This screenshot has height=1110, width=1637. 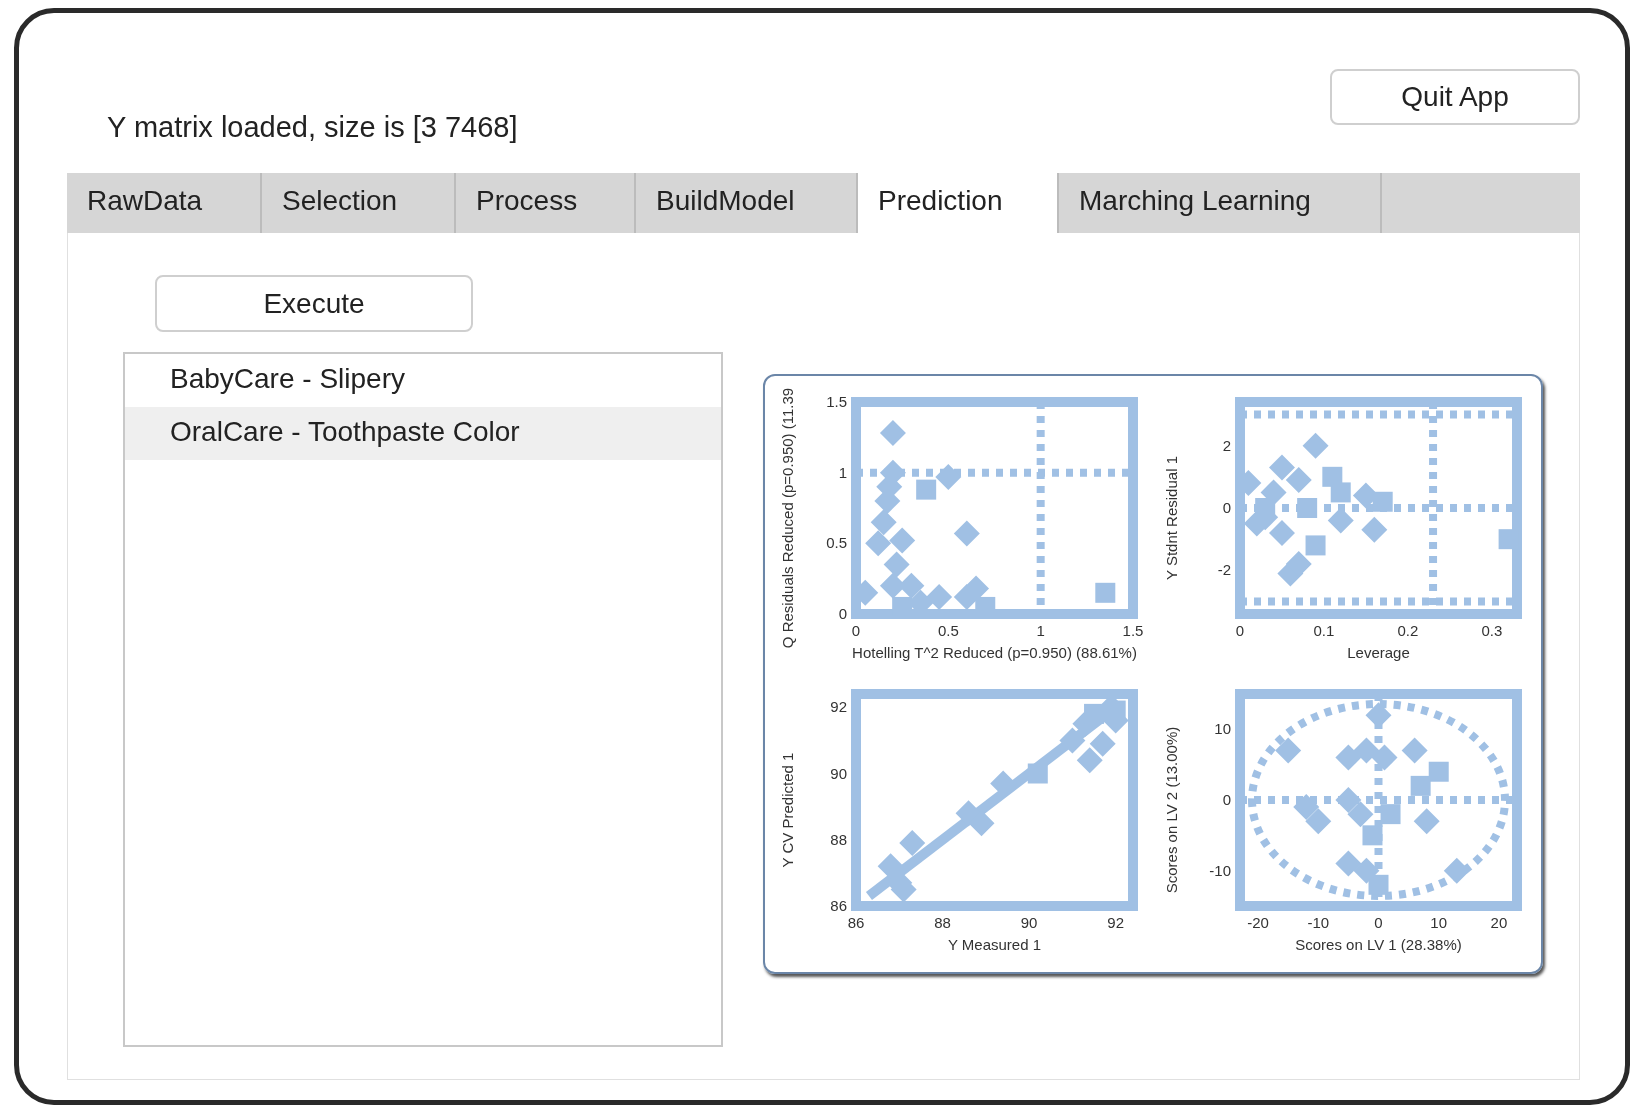 I want to click on tick-label: 2, so click(x=1226, y=445).